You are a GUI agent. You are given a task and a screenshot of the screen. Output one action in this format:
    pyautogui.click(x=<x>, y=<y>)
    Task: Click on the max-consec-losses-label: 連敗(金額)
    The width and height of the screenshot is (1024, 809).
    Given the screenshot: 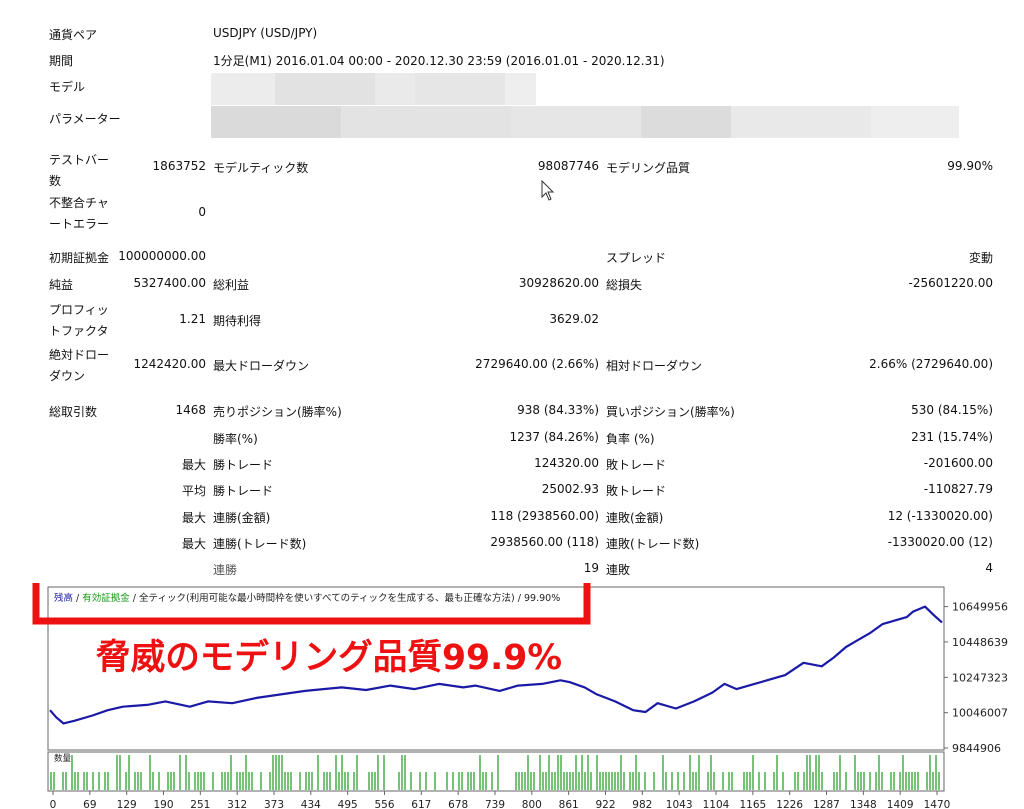 What is the action you would take?
    pyautogui.click(x=635, y=518)
    